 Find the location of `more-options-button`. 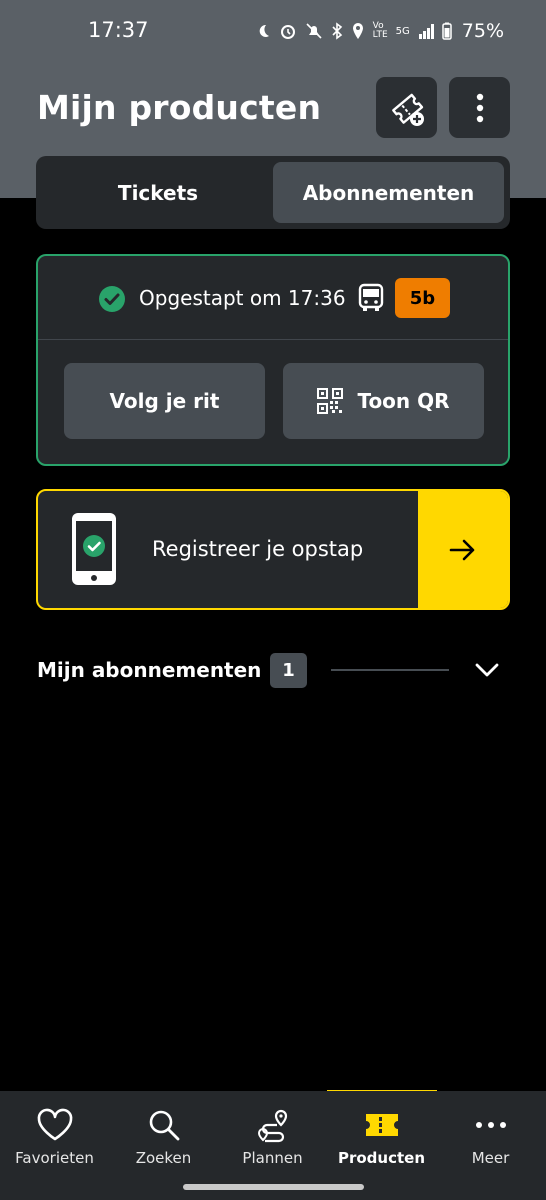

more-options-button is located at coordinates (479, 107).